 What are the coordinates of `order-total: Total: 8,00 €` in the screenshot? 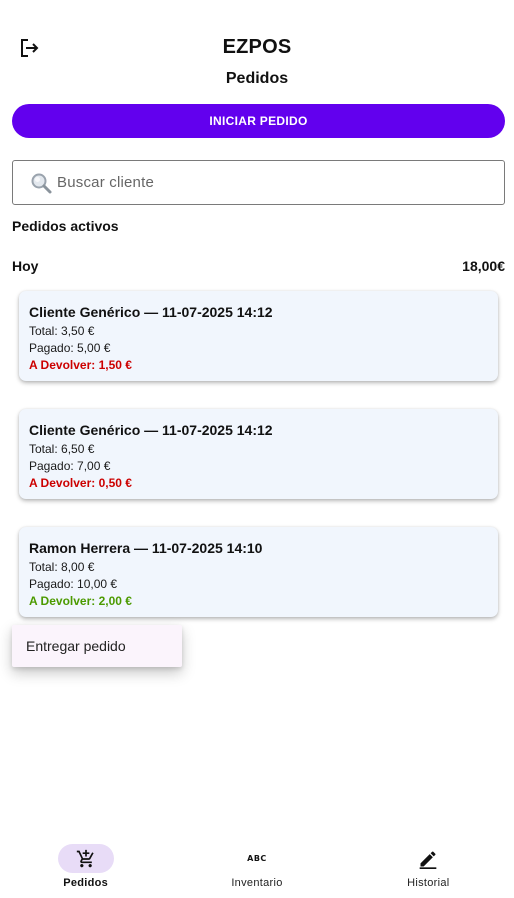 It's located at (62, 567).